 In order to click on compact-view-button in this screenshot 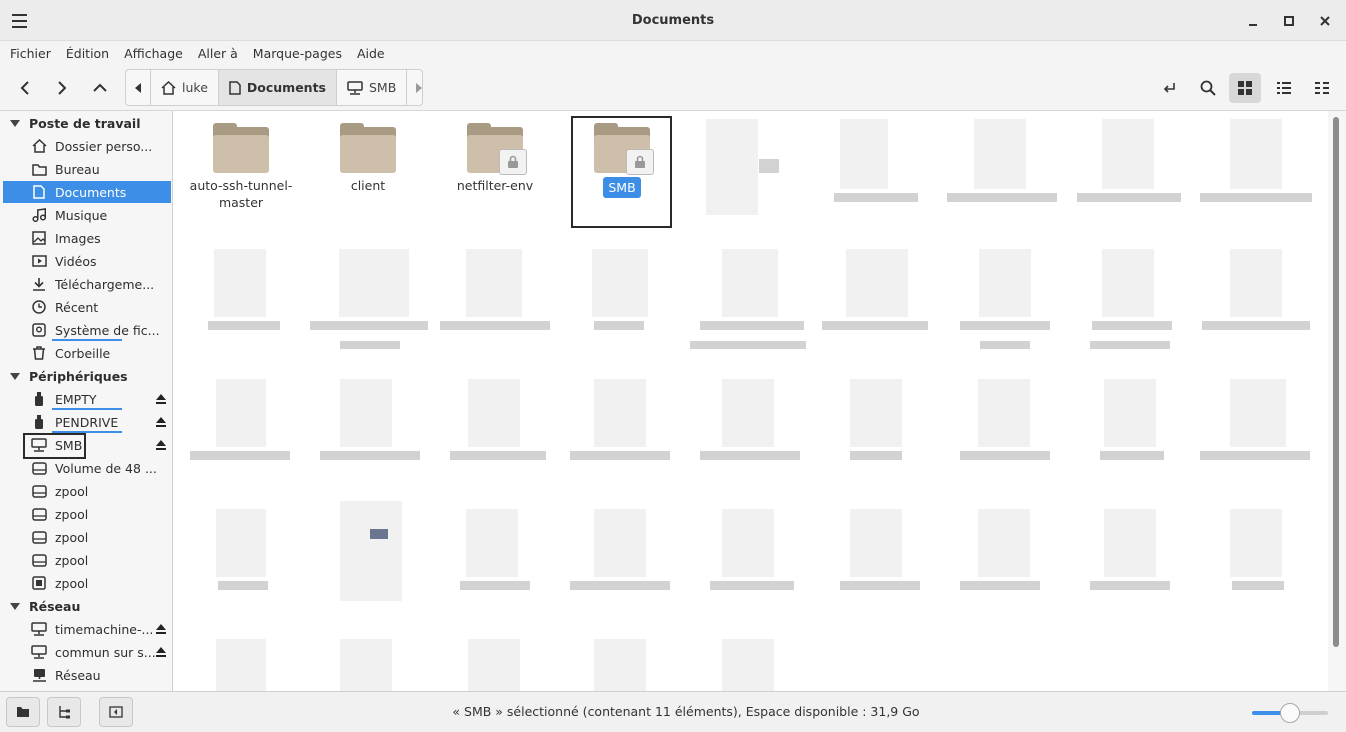, I will do `click(1322, 88)`.